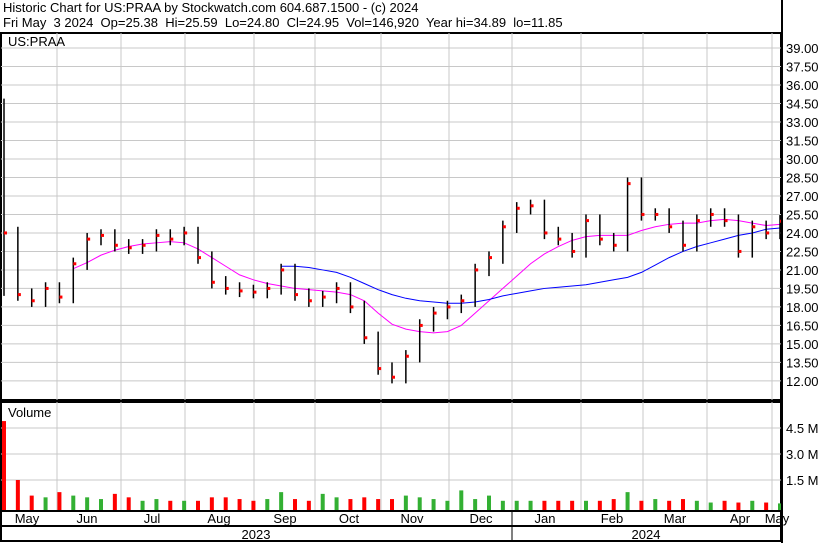 The image size is (830, 543). What do you see at coordinates (802, 307) in the screenshot?
I see `price-tick-label: 18.00` at bounding box center [802, 307].